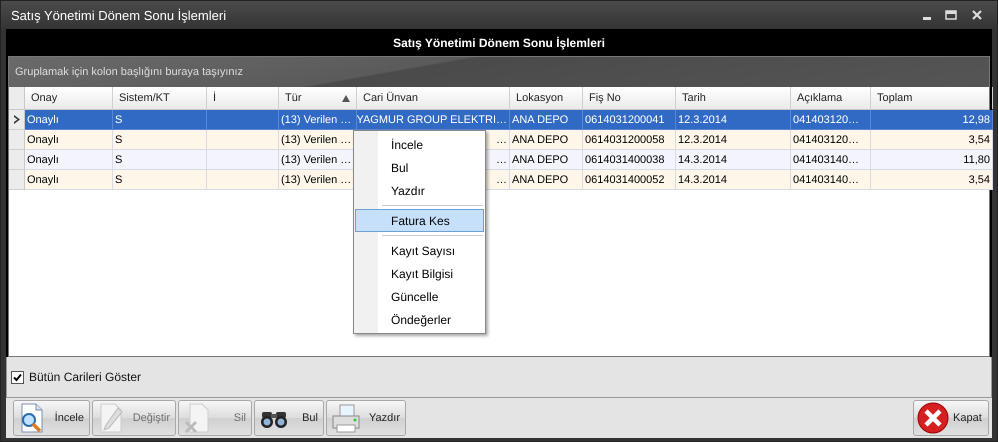 The image size is (998, 442). What do you see at coordinates (419, 319) in the screenshot?
I see `menu-item: Öndeğerler` at bounding box center [419, 319].